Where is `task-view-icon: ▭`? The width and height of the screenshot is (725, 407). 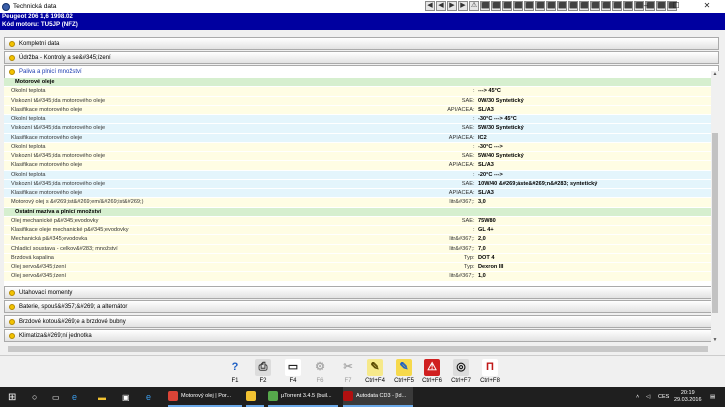
task-view-icon: ▭ is located at coordinates (56, 397).